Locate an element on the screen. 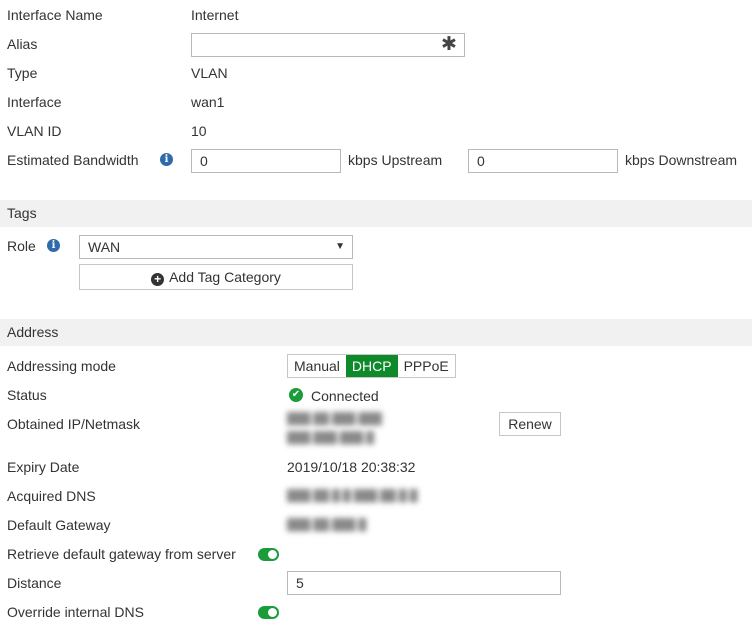 The image size is (752, 628). obtained-ip-value: ███.██.███.███ is located at coordinates (334, 419).